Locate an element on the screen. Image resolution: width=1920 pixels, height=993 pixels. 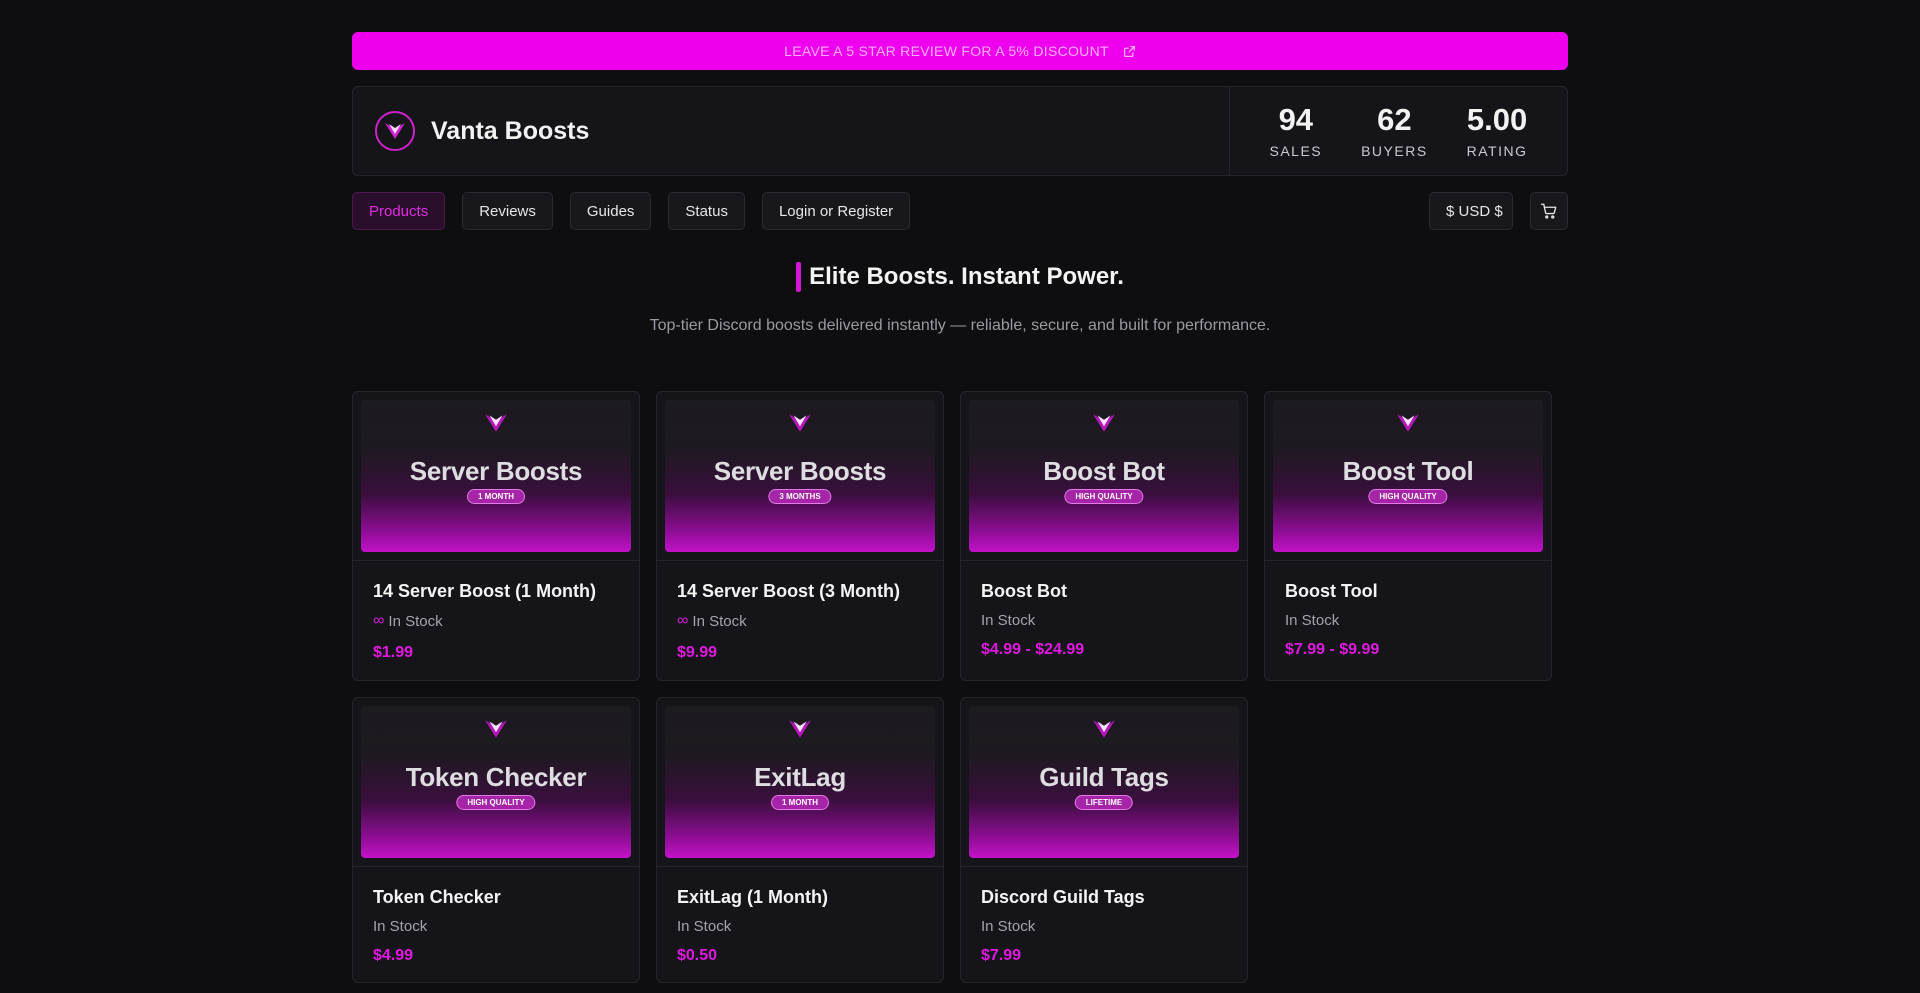
product-name: Discord Guild Tags is located at coordinates (1063, 897).